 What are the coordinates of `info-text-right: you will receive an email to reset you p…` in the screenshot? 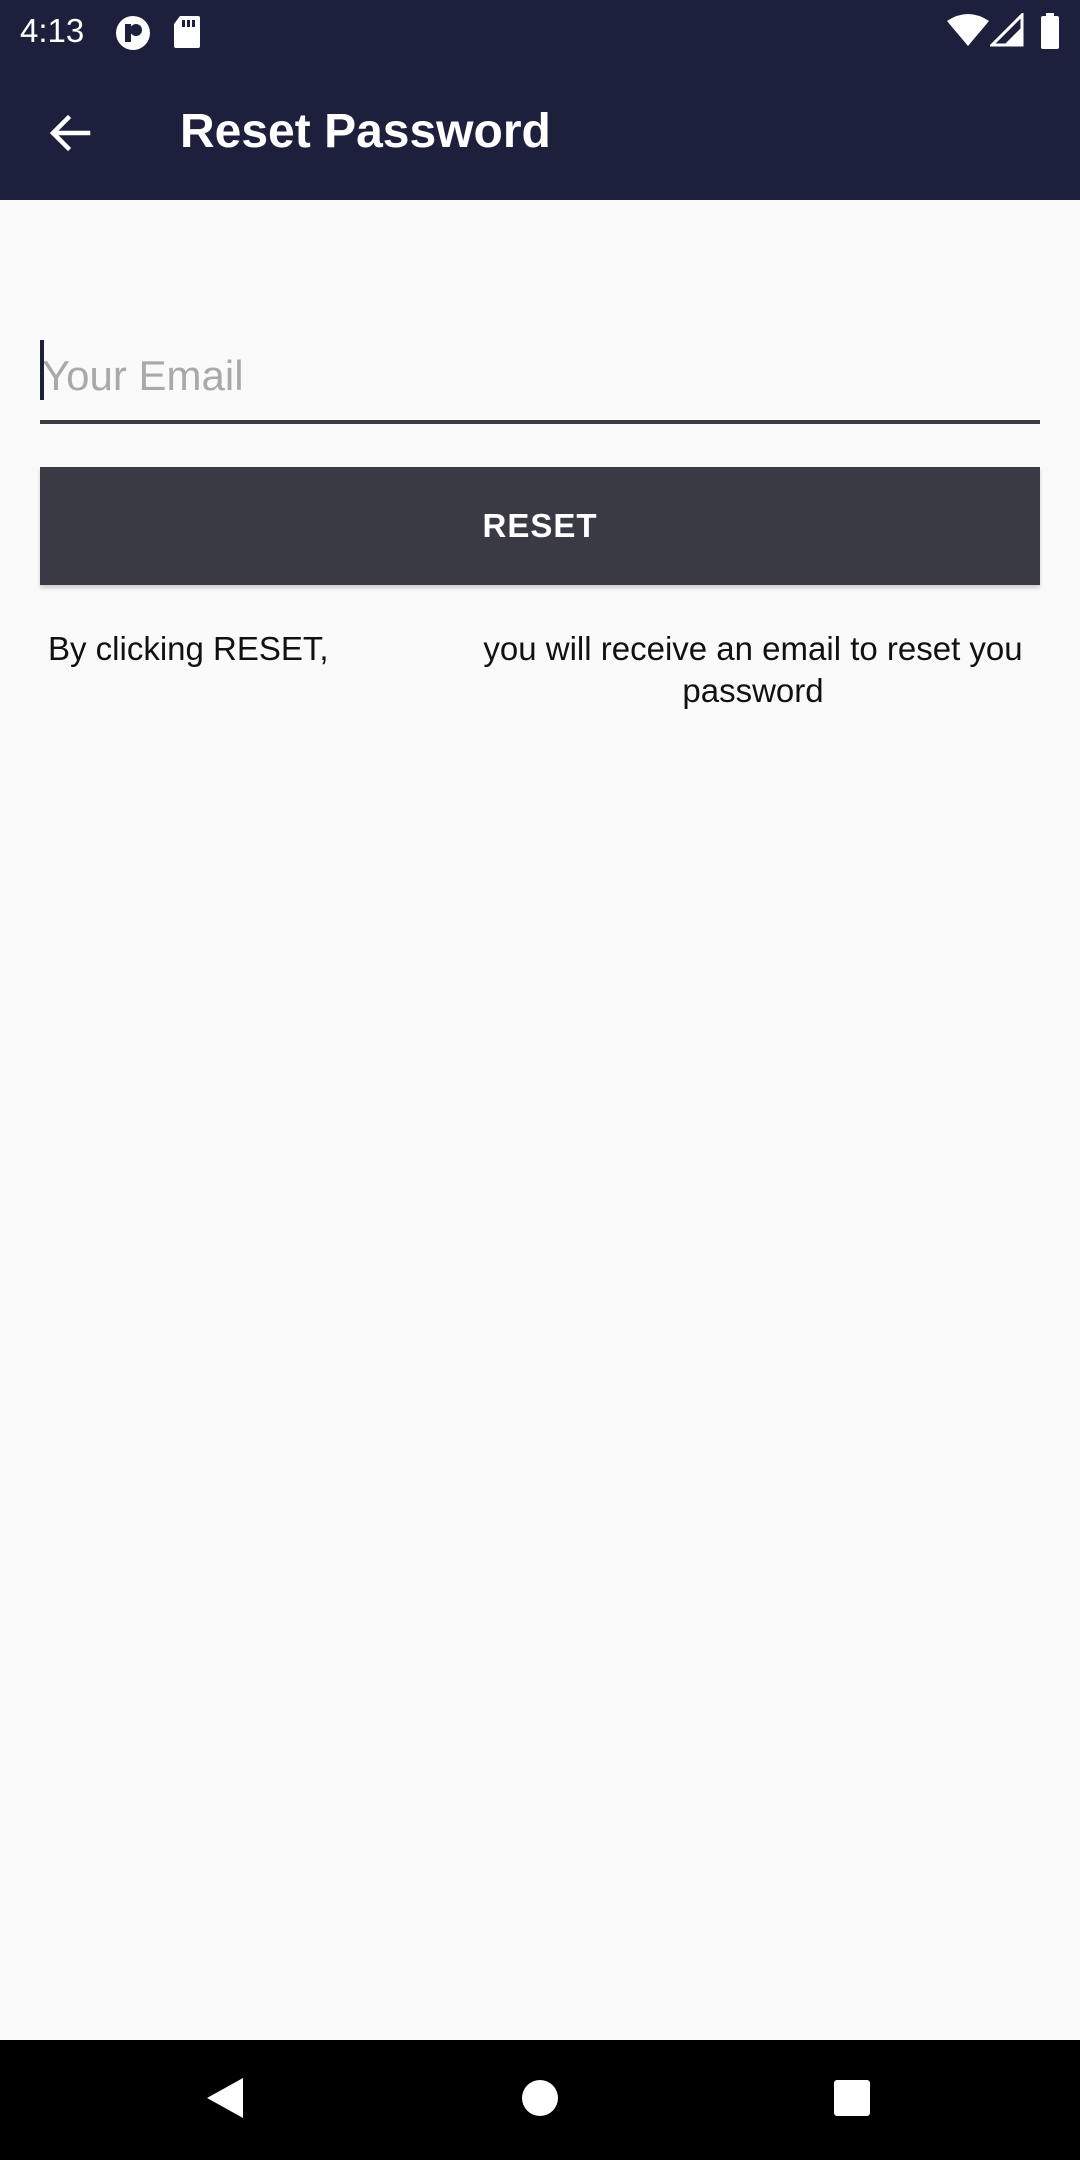 It's located at (753, 669).